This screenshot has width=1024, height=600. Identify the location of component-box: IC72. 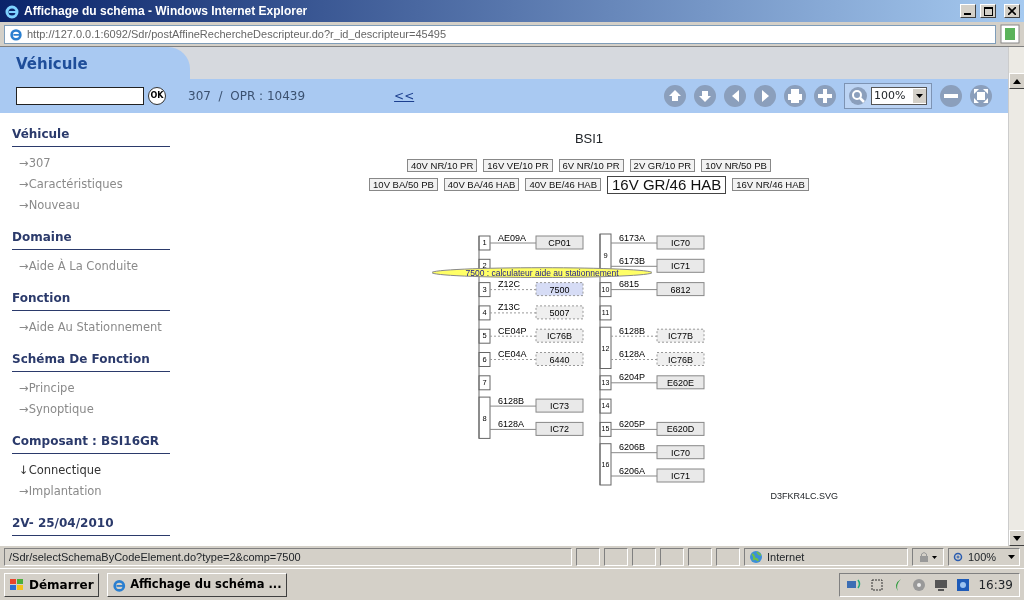
(559, 428).